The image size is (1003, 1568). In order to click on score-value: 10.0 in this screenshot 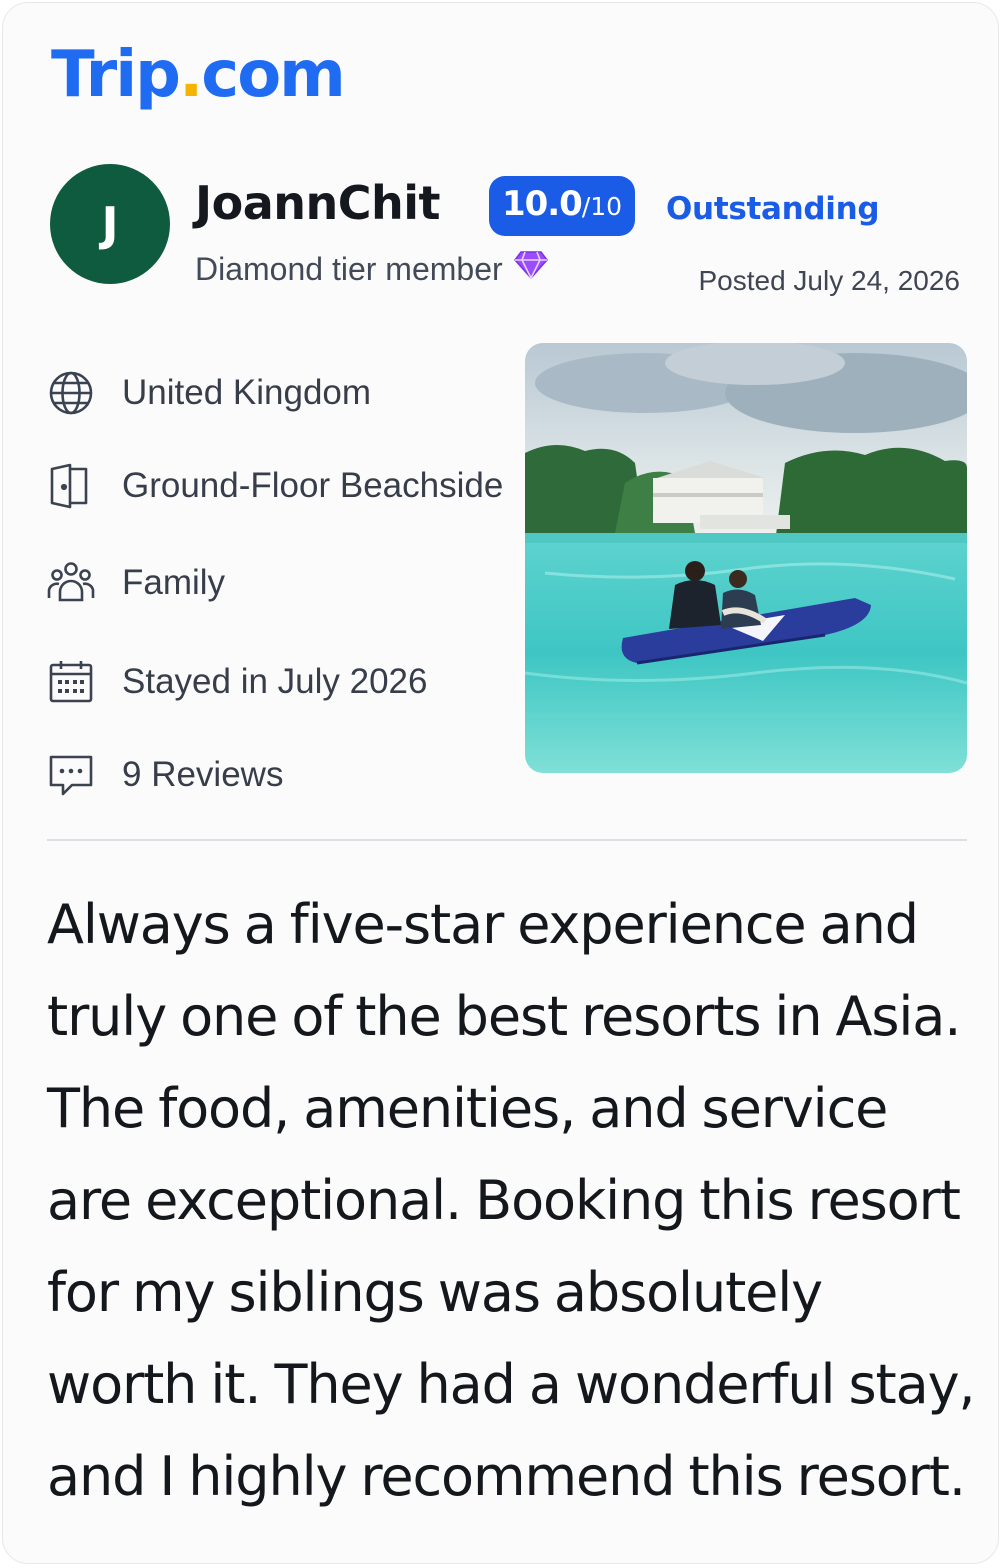, I will do `click(542, 204)`.